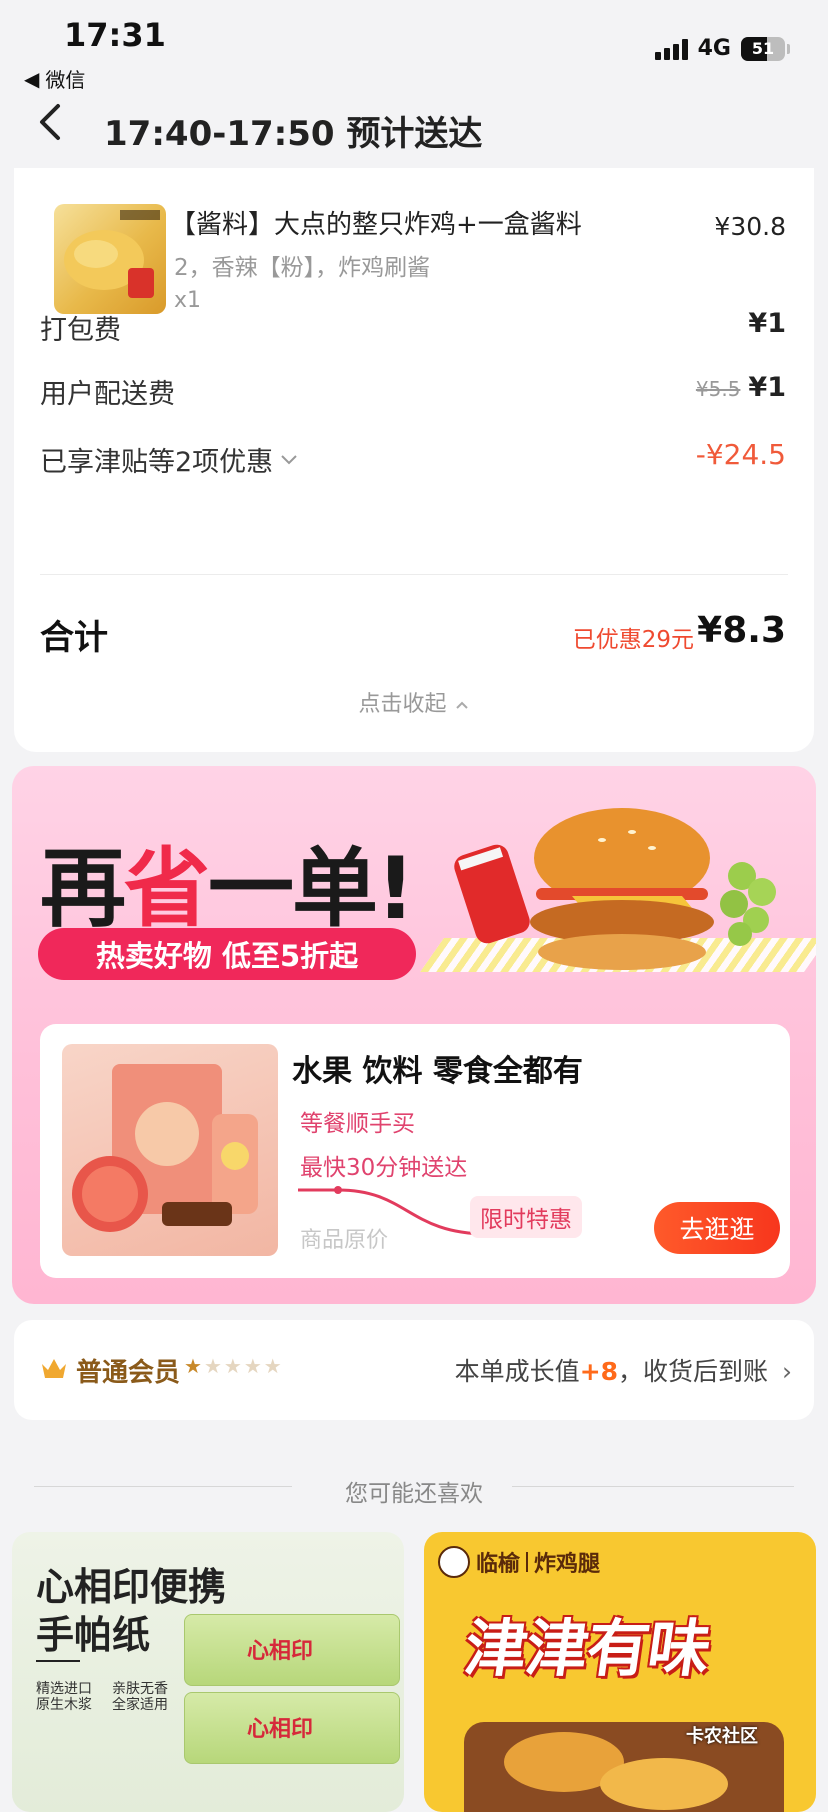  I want to click on total-label: 合计, so click(74, 638).